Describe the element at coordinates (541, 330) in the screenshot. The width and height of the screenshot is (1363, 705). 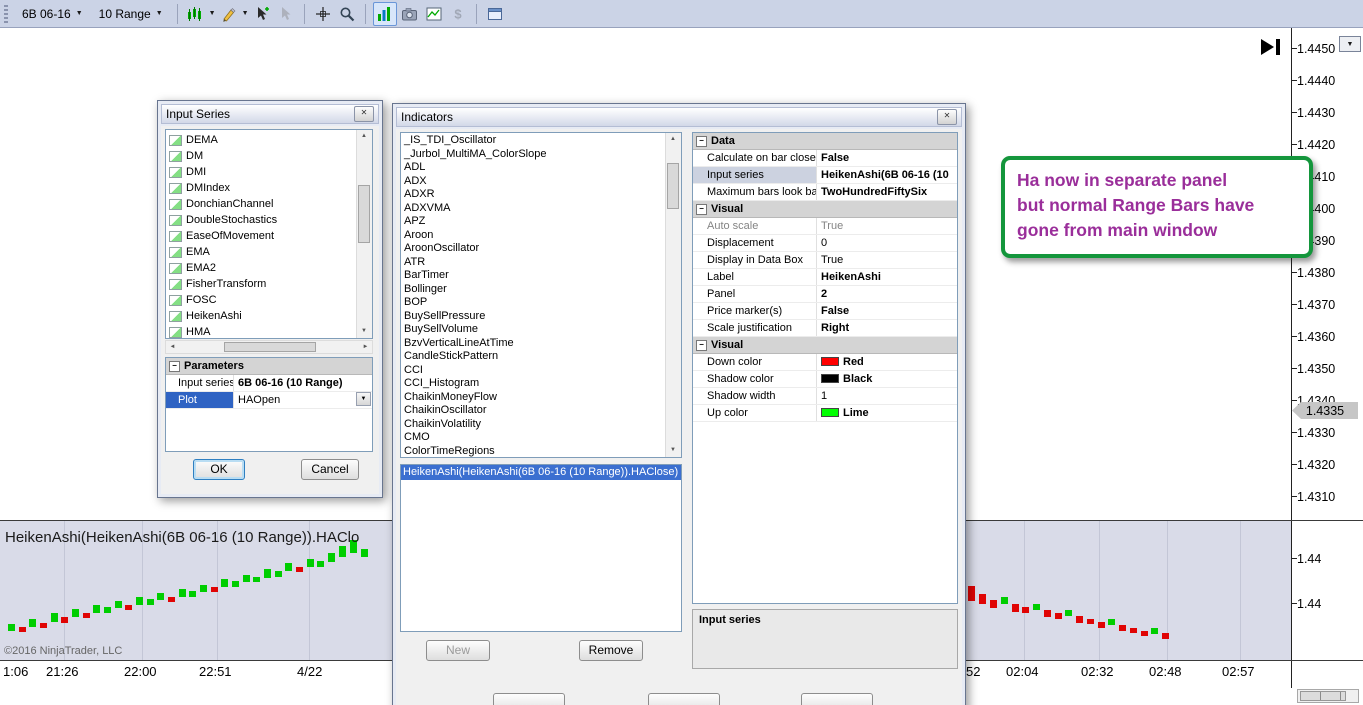
I see `indicator-item: BuySellVolume` at that location.